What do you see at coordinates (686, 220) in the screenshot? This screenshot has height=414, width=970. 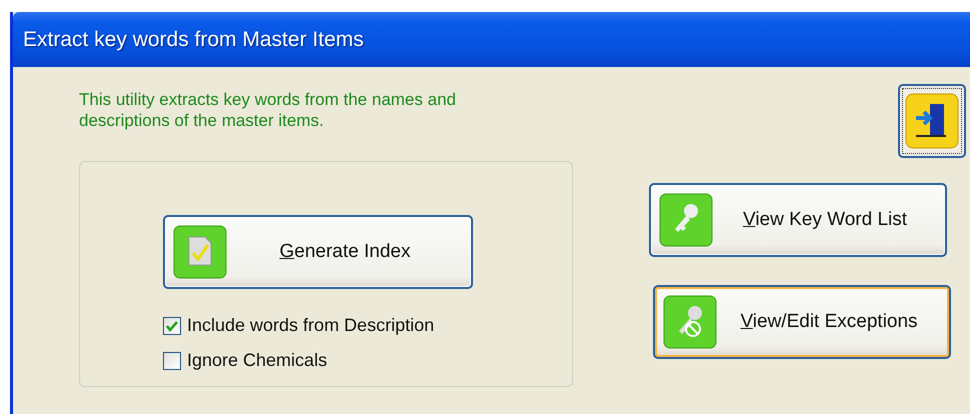 I see `key-icon` at bounding box center [686, 220].